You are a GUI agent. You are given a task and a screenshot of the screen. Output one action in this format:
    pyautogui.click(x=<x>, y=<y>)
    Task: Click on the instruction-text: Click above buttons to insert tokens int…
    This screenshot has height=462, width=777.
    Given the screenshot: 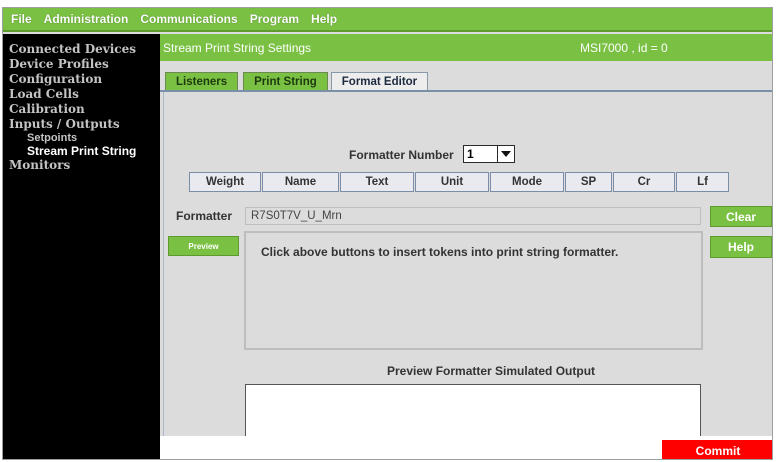 What is the action you would take?
    pyautogui.click(x=440, y=252)
    